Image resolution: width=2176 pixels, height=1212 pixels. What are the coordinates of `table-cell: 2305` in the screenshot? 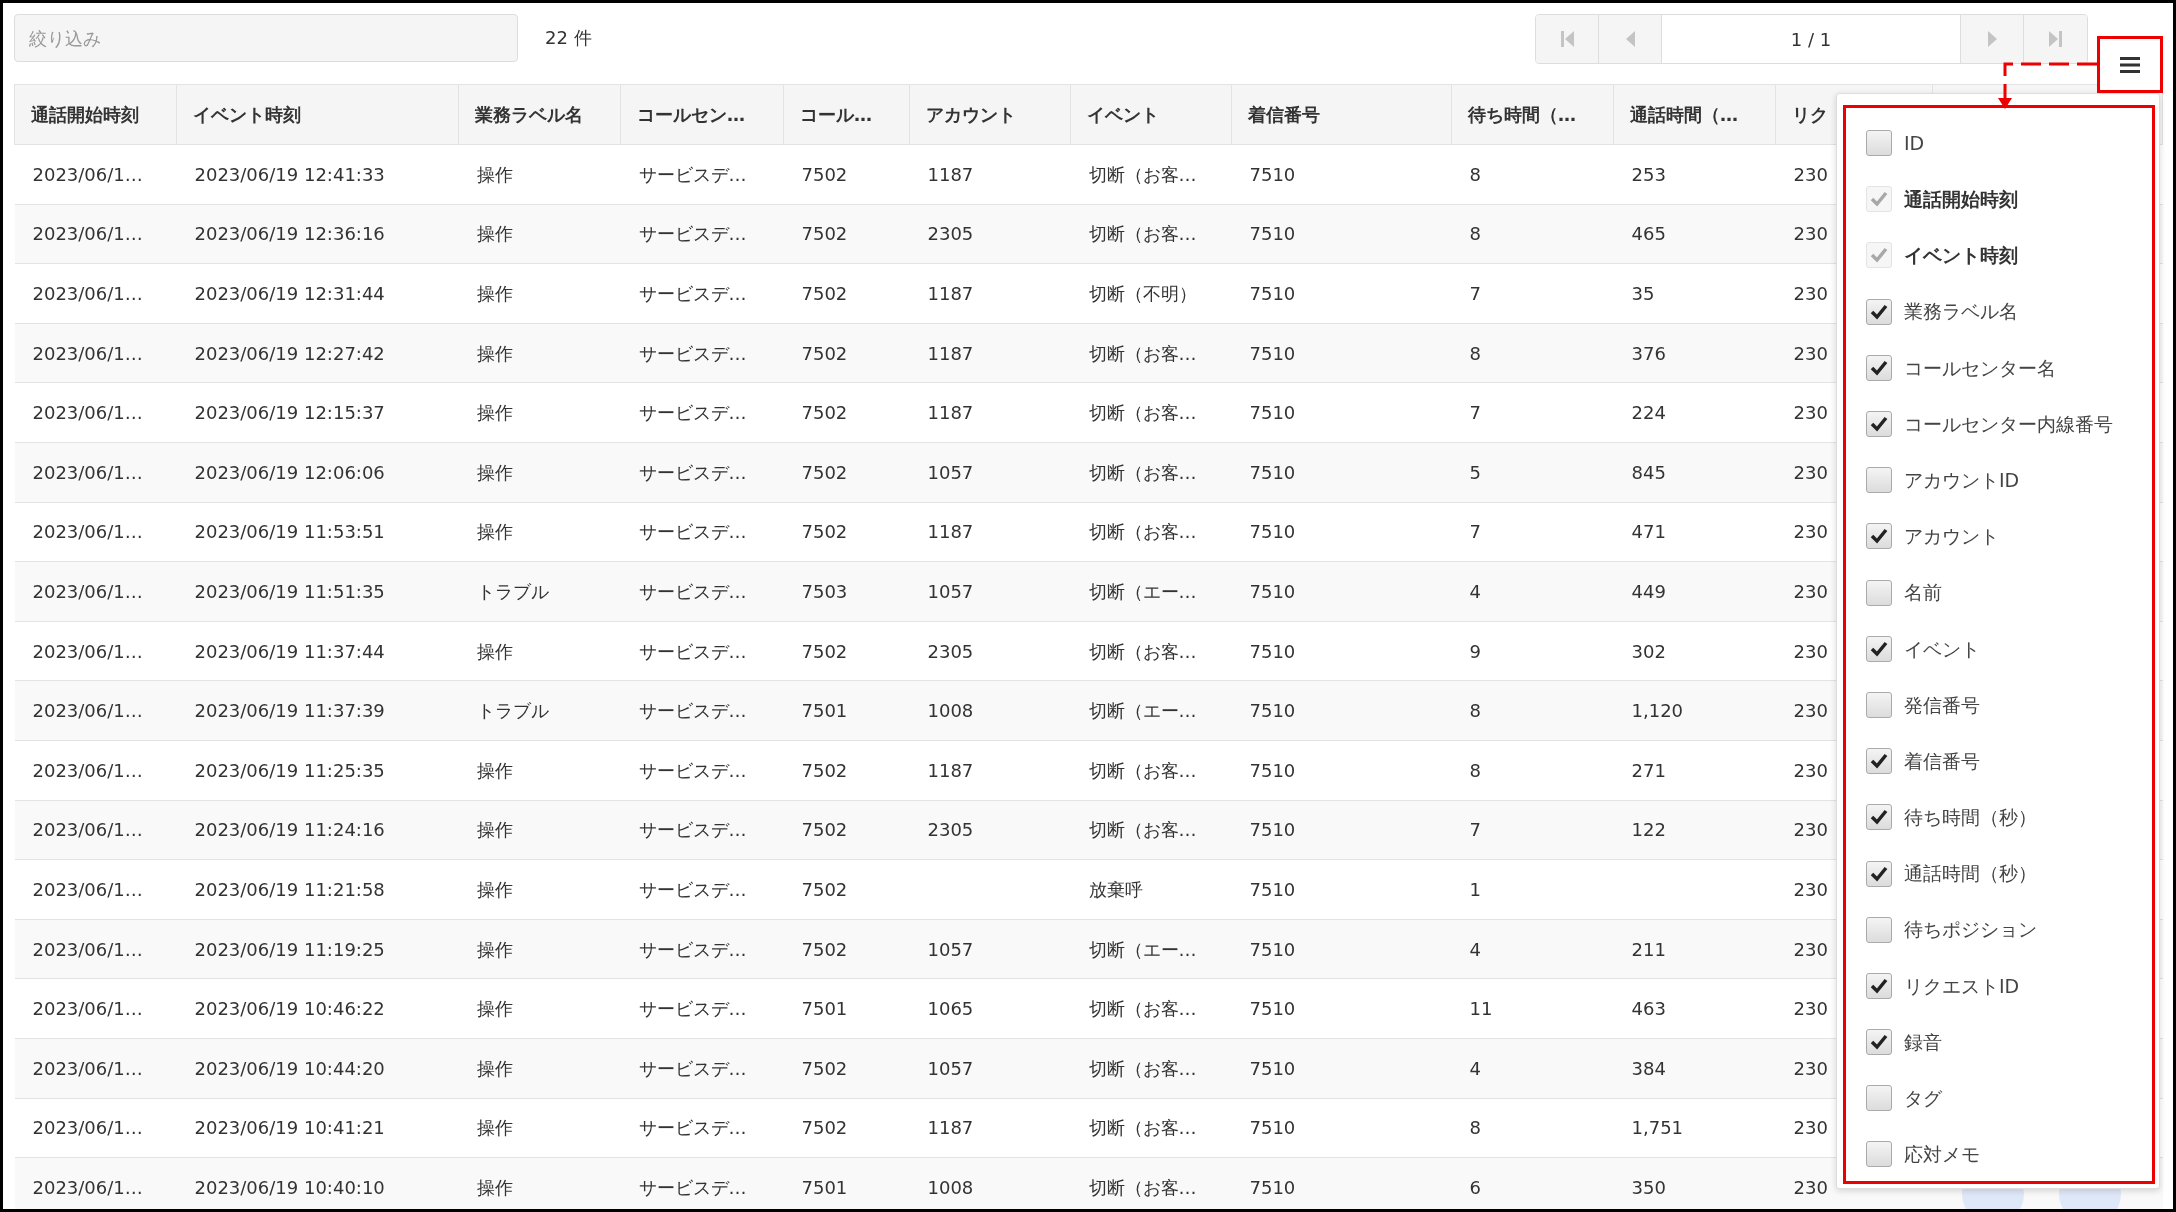 It's located at (990, 651).